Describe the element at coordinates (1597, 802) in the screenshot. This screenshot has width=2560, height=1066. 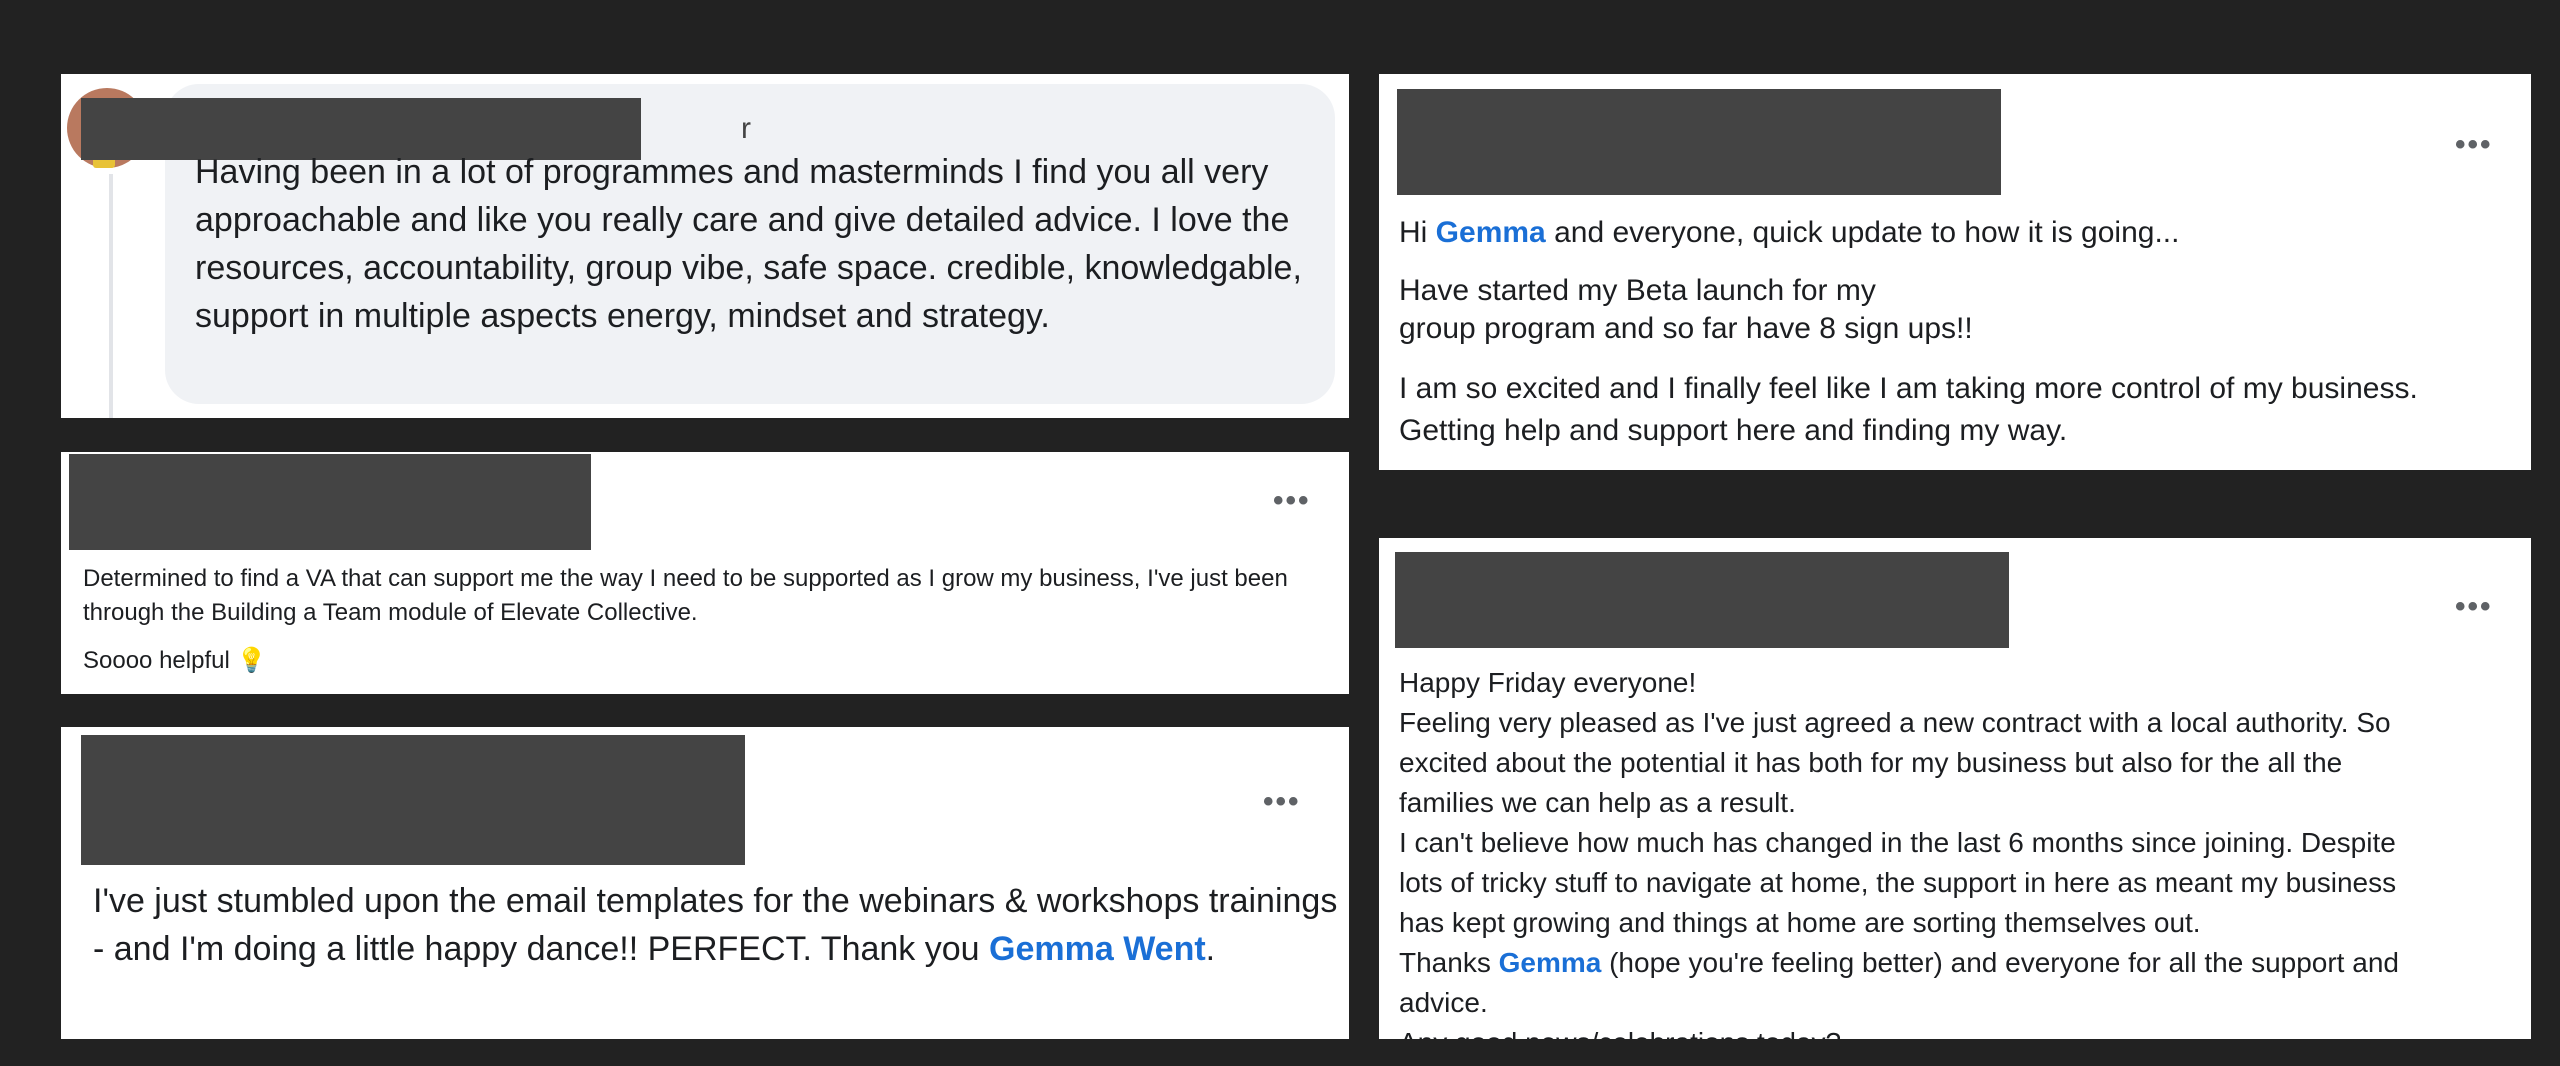
I see `post-line: families we can help as a result.` at that location.